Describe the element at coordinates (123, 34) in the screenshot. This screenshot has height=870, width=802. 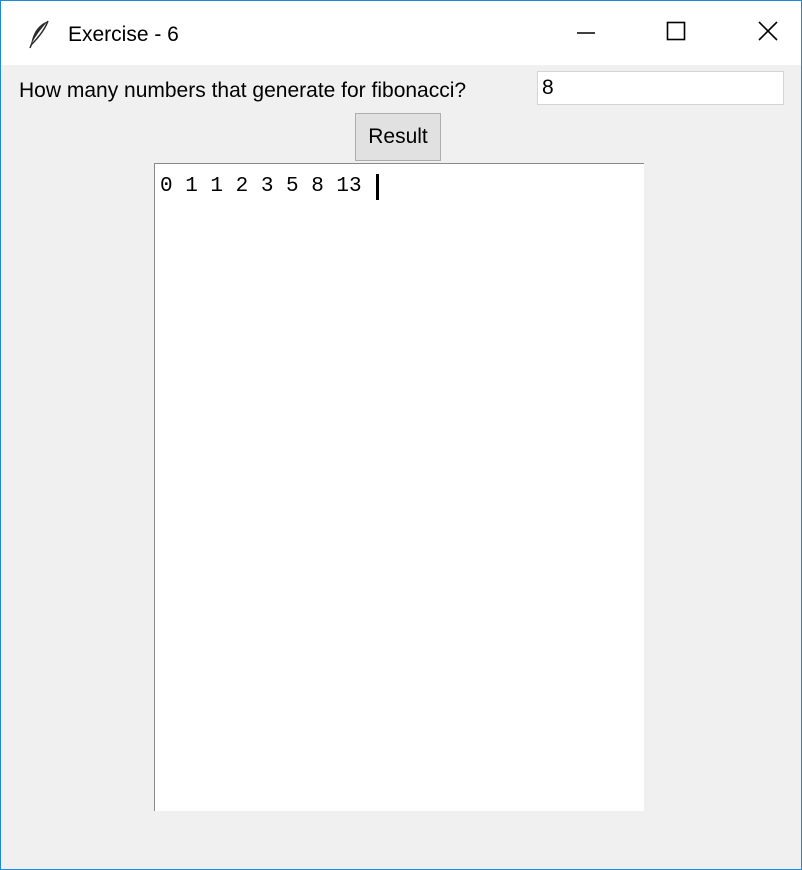
I see `window-title: Exercise - 6` at that location.